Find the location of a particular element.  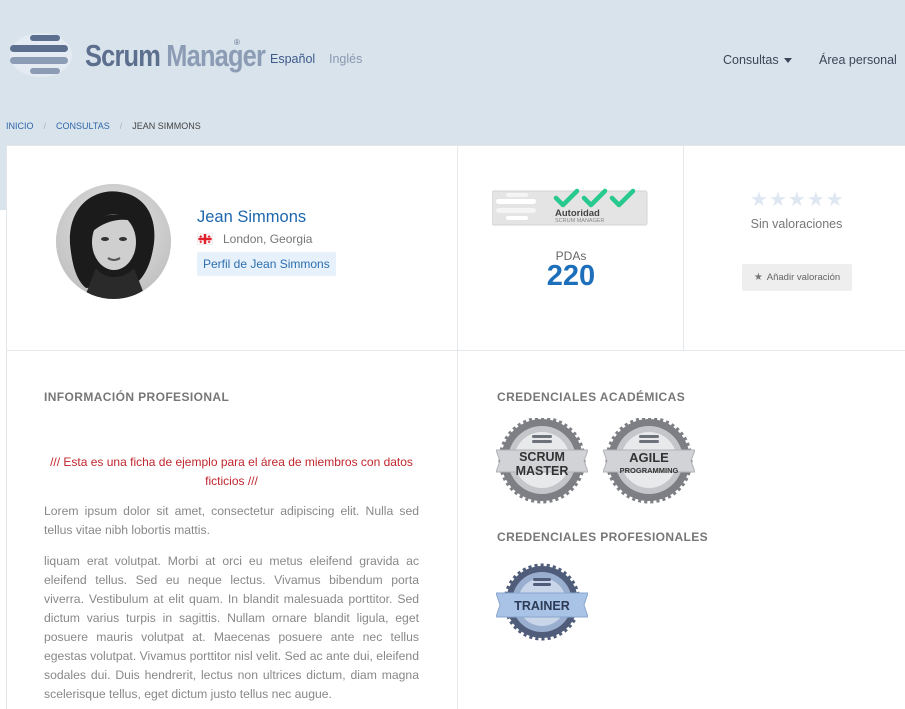

authority-badge-graphic: Autoridad SCRUM MANAGER is located at coordinates (569, 207).